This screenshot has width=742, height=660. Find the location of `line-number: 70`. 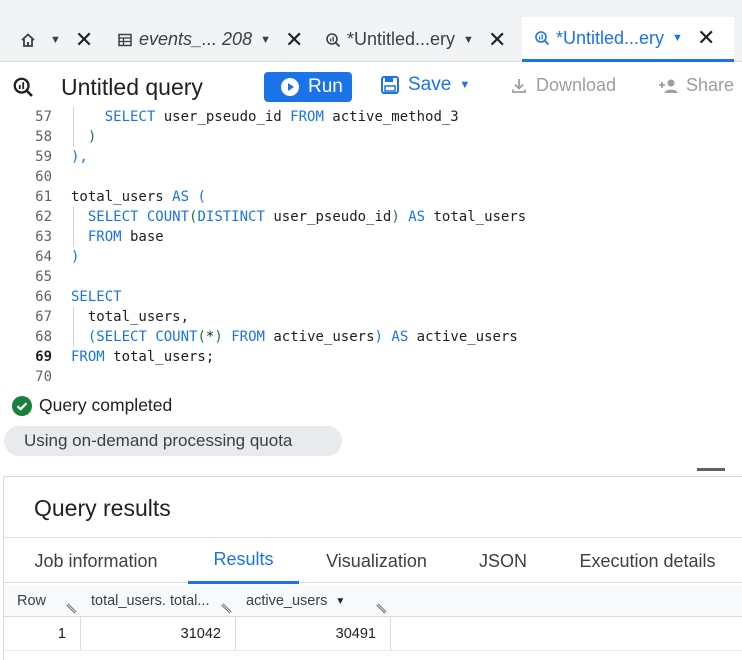

line-number: 70 is located at coordinates (43, 377).